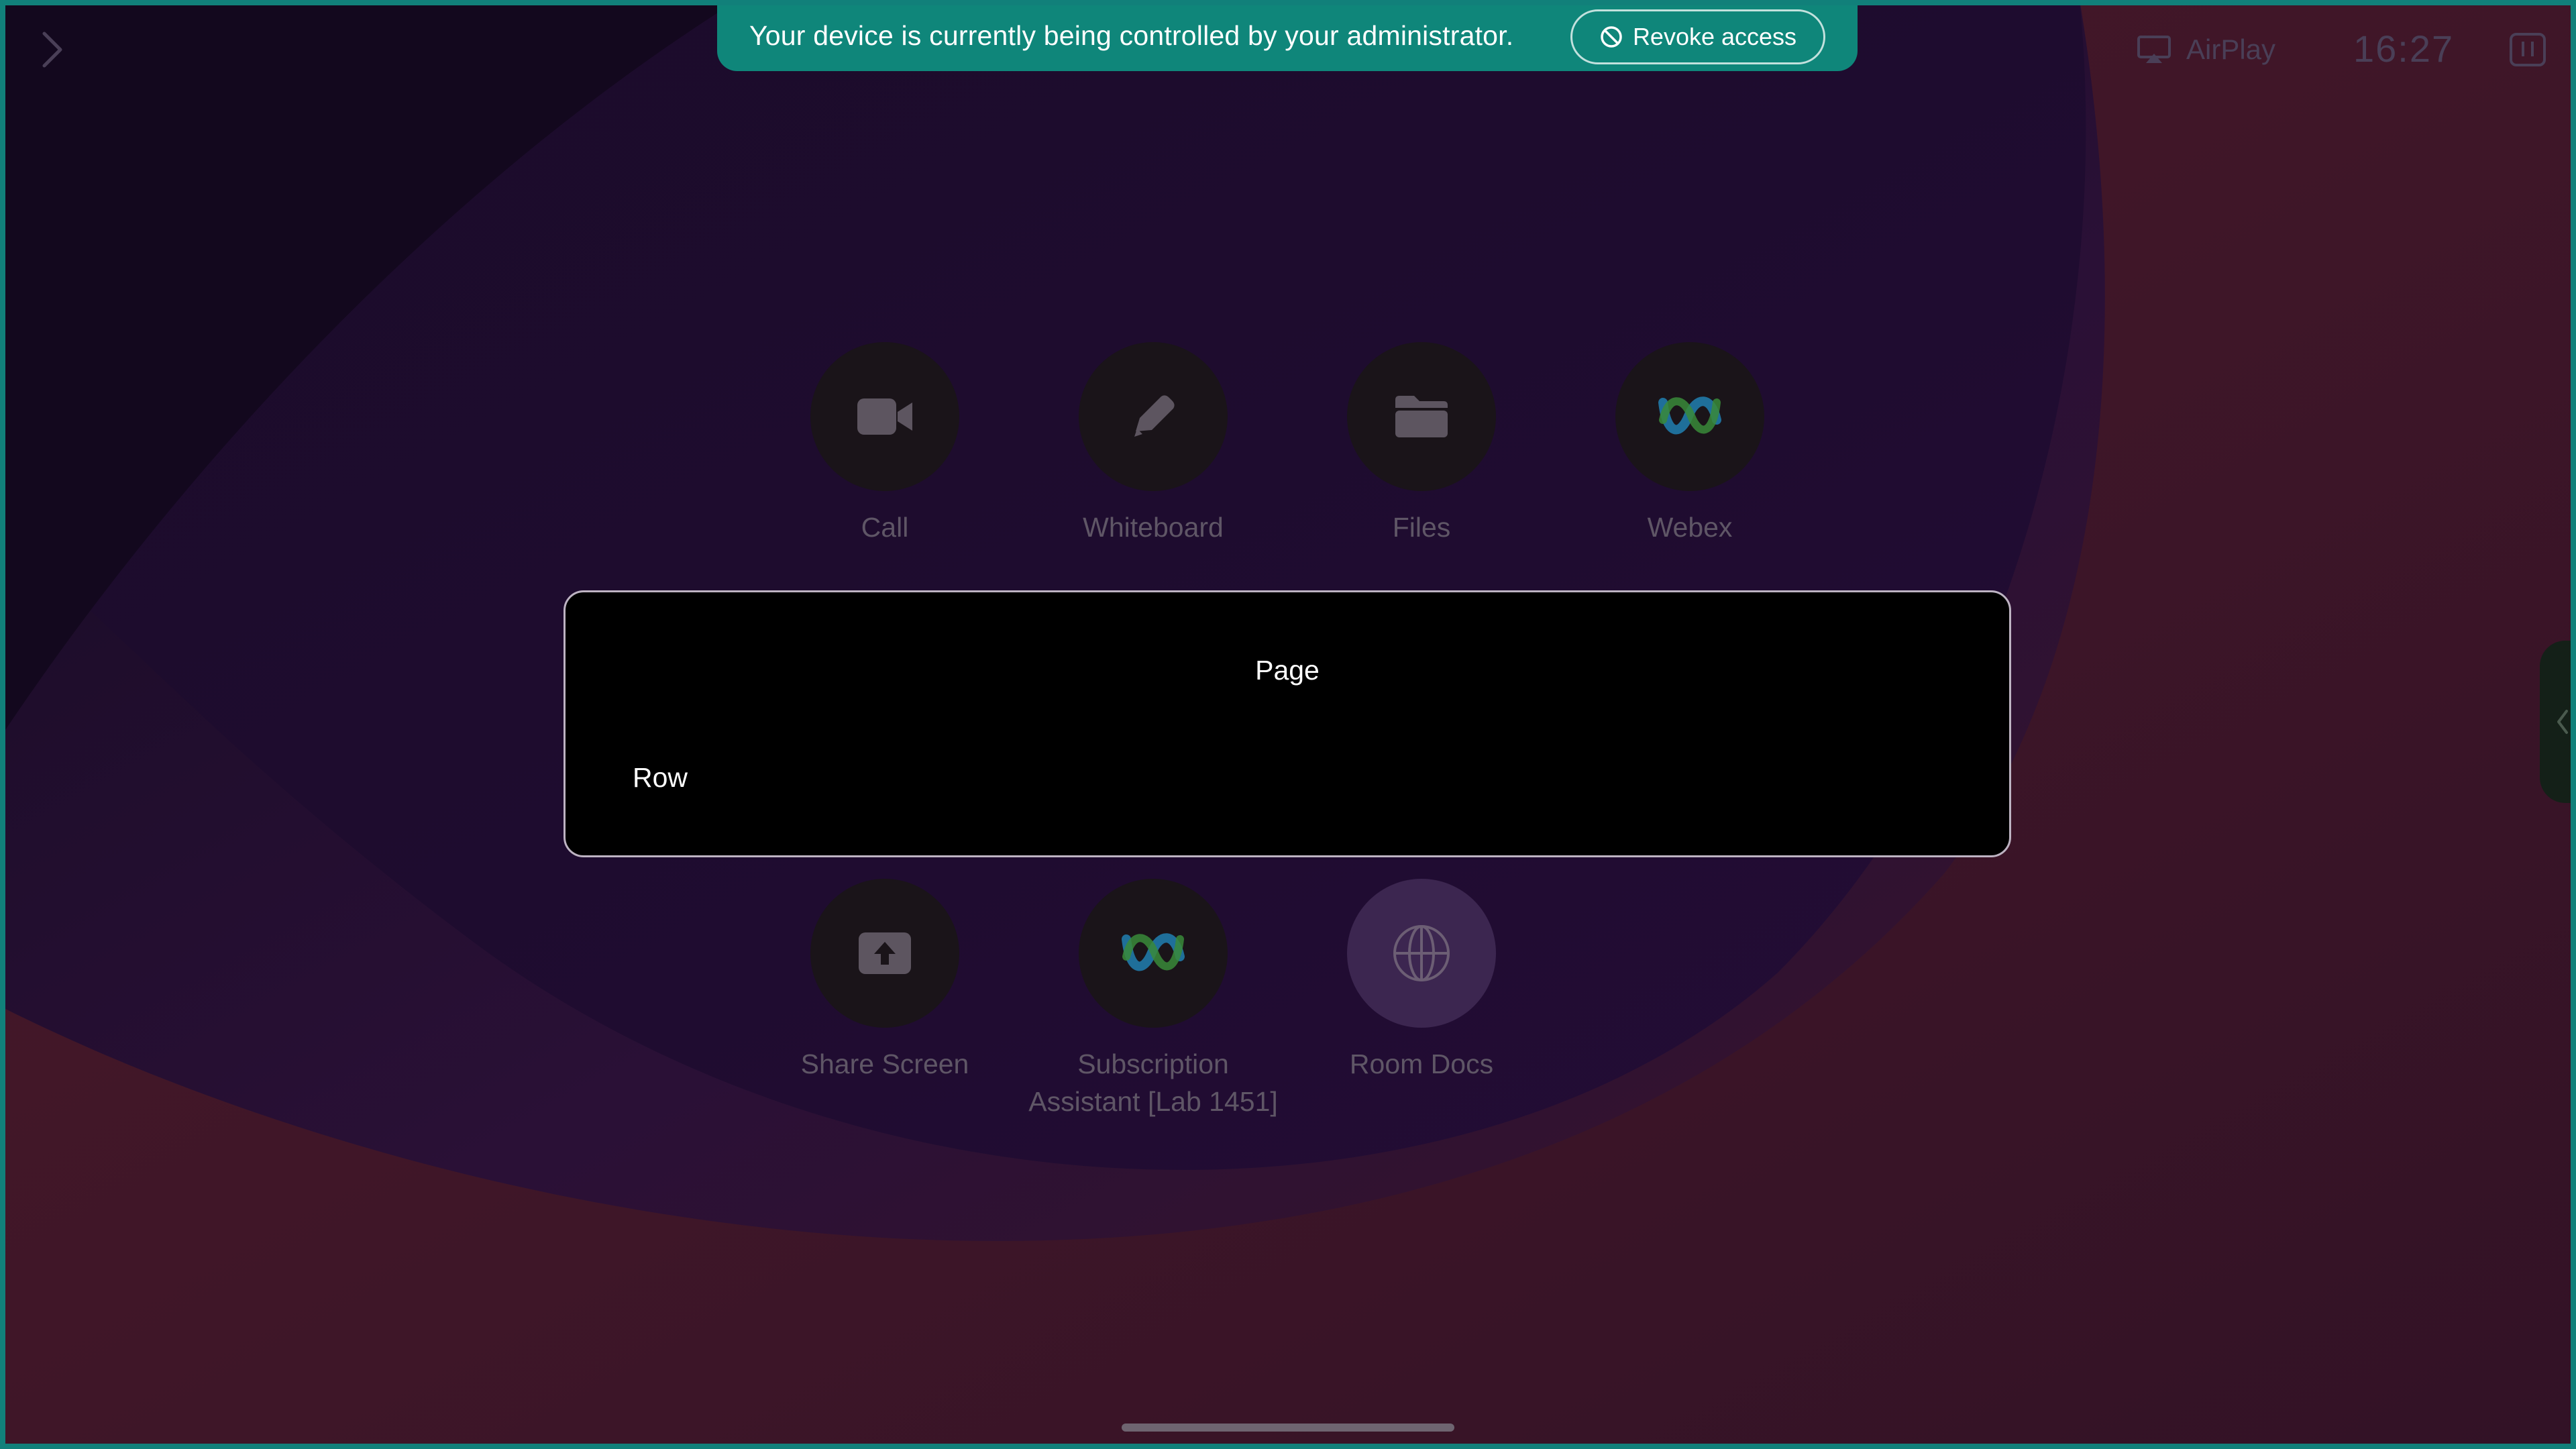  What do you see at coordinates (52, 50) in the screenshot?
I see `chevron-right-icon` at bounding box center [52, 50].